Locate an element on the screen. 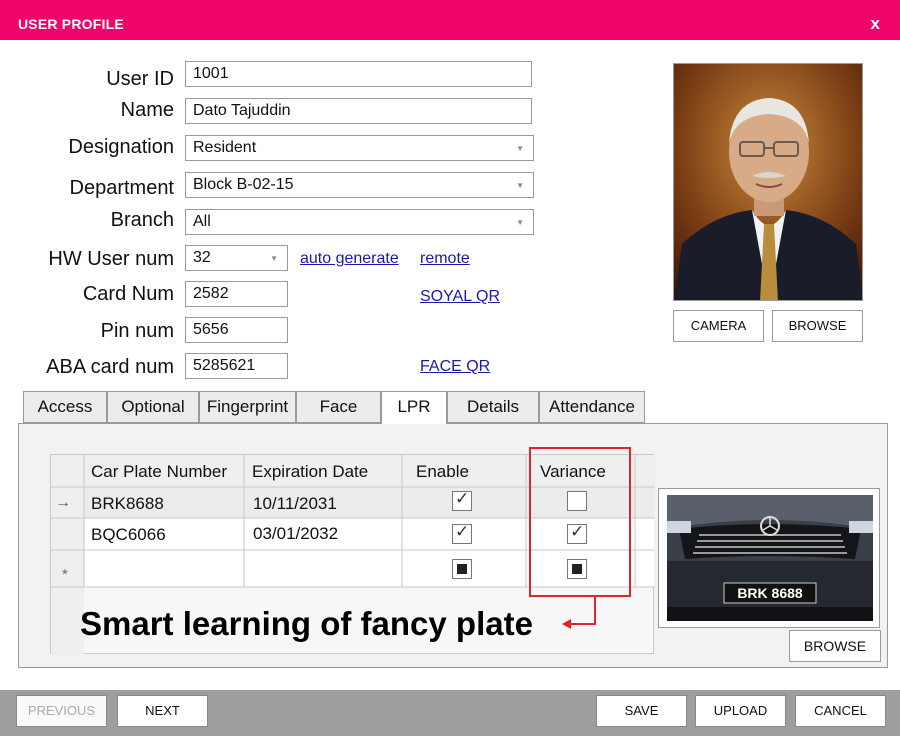 Image resolution: width=900 pixels, height=736 pixels. pin-num-label: Pin num is located at coordinates (137, 331).